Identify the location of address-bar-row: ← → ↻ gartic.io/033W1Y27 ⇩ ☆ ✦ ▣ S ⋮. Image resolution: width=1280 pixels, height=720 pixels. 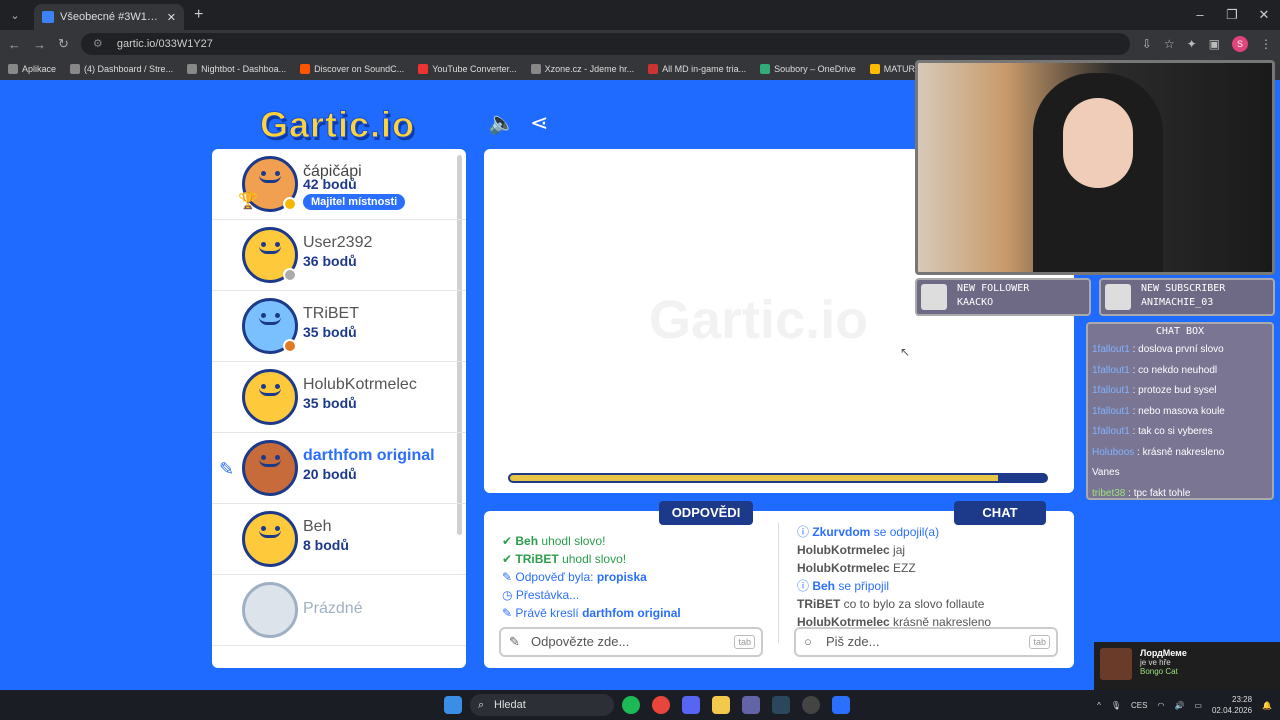
(640, 44).